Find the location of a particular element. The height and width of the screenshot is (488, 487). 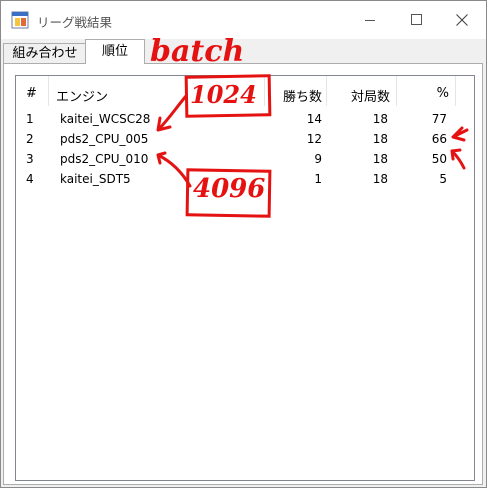

tab-ranking: 順位 is located at coordinates (115, 51).